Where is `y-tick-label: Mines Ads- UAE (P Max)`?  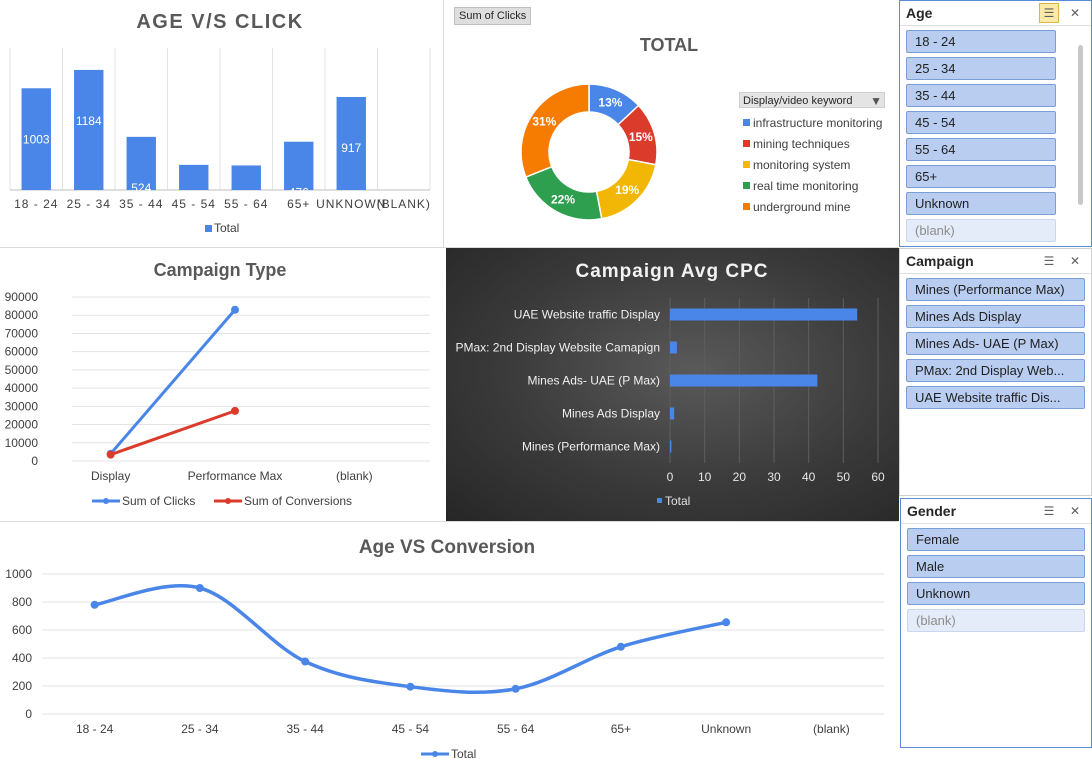
y-tick-label: Mines Ads- UAE (P Max) is located at coordinates (594, 381).